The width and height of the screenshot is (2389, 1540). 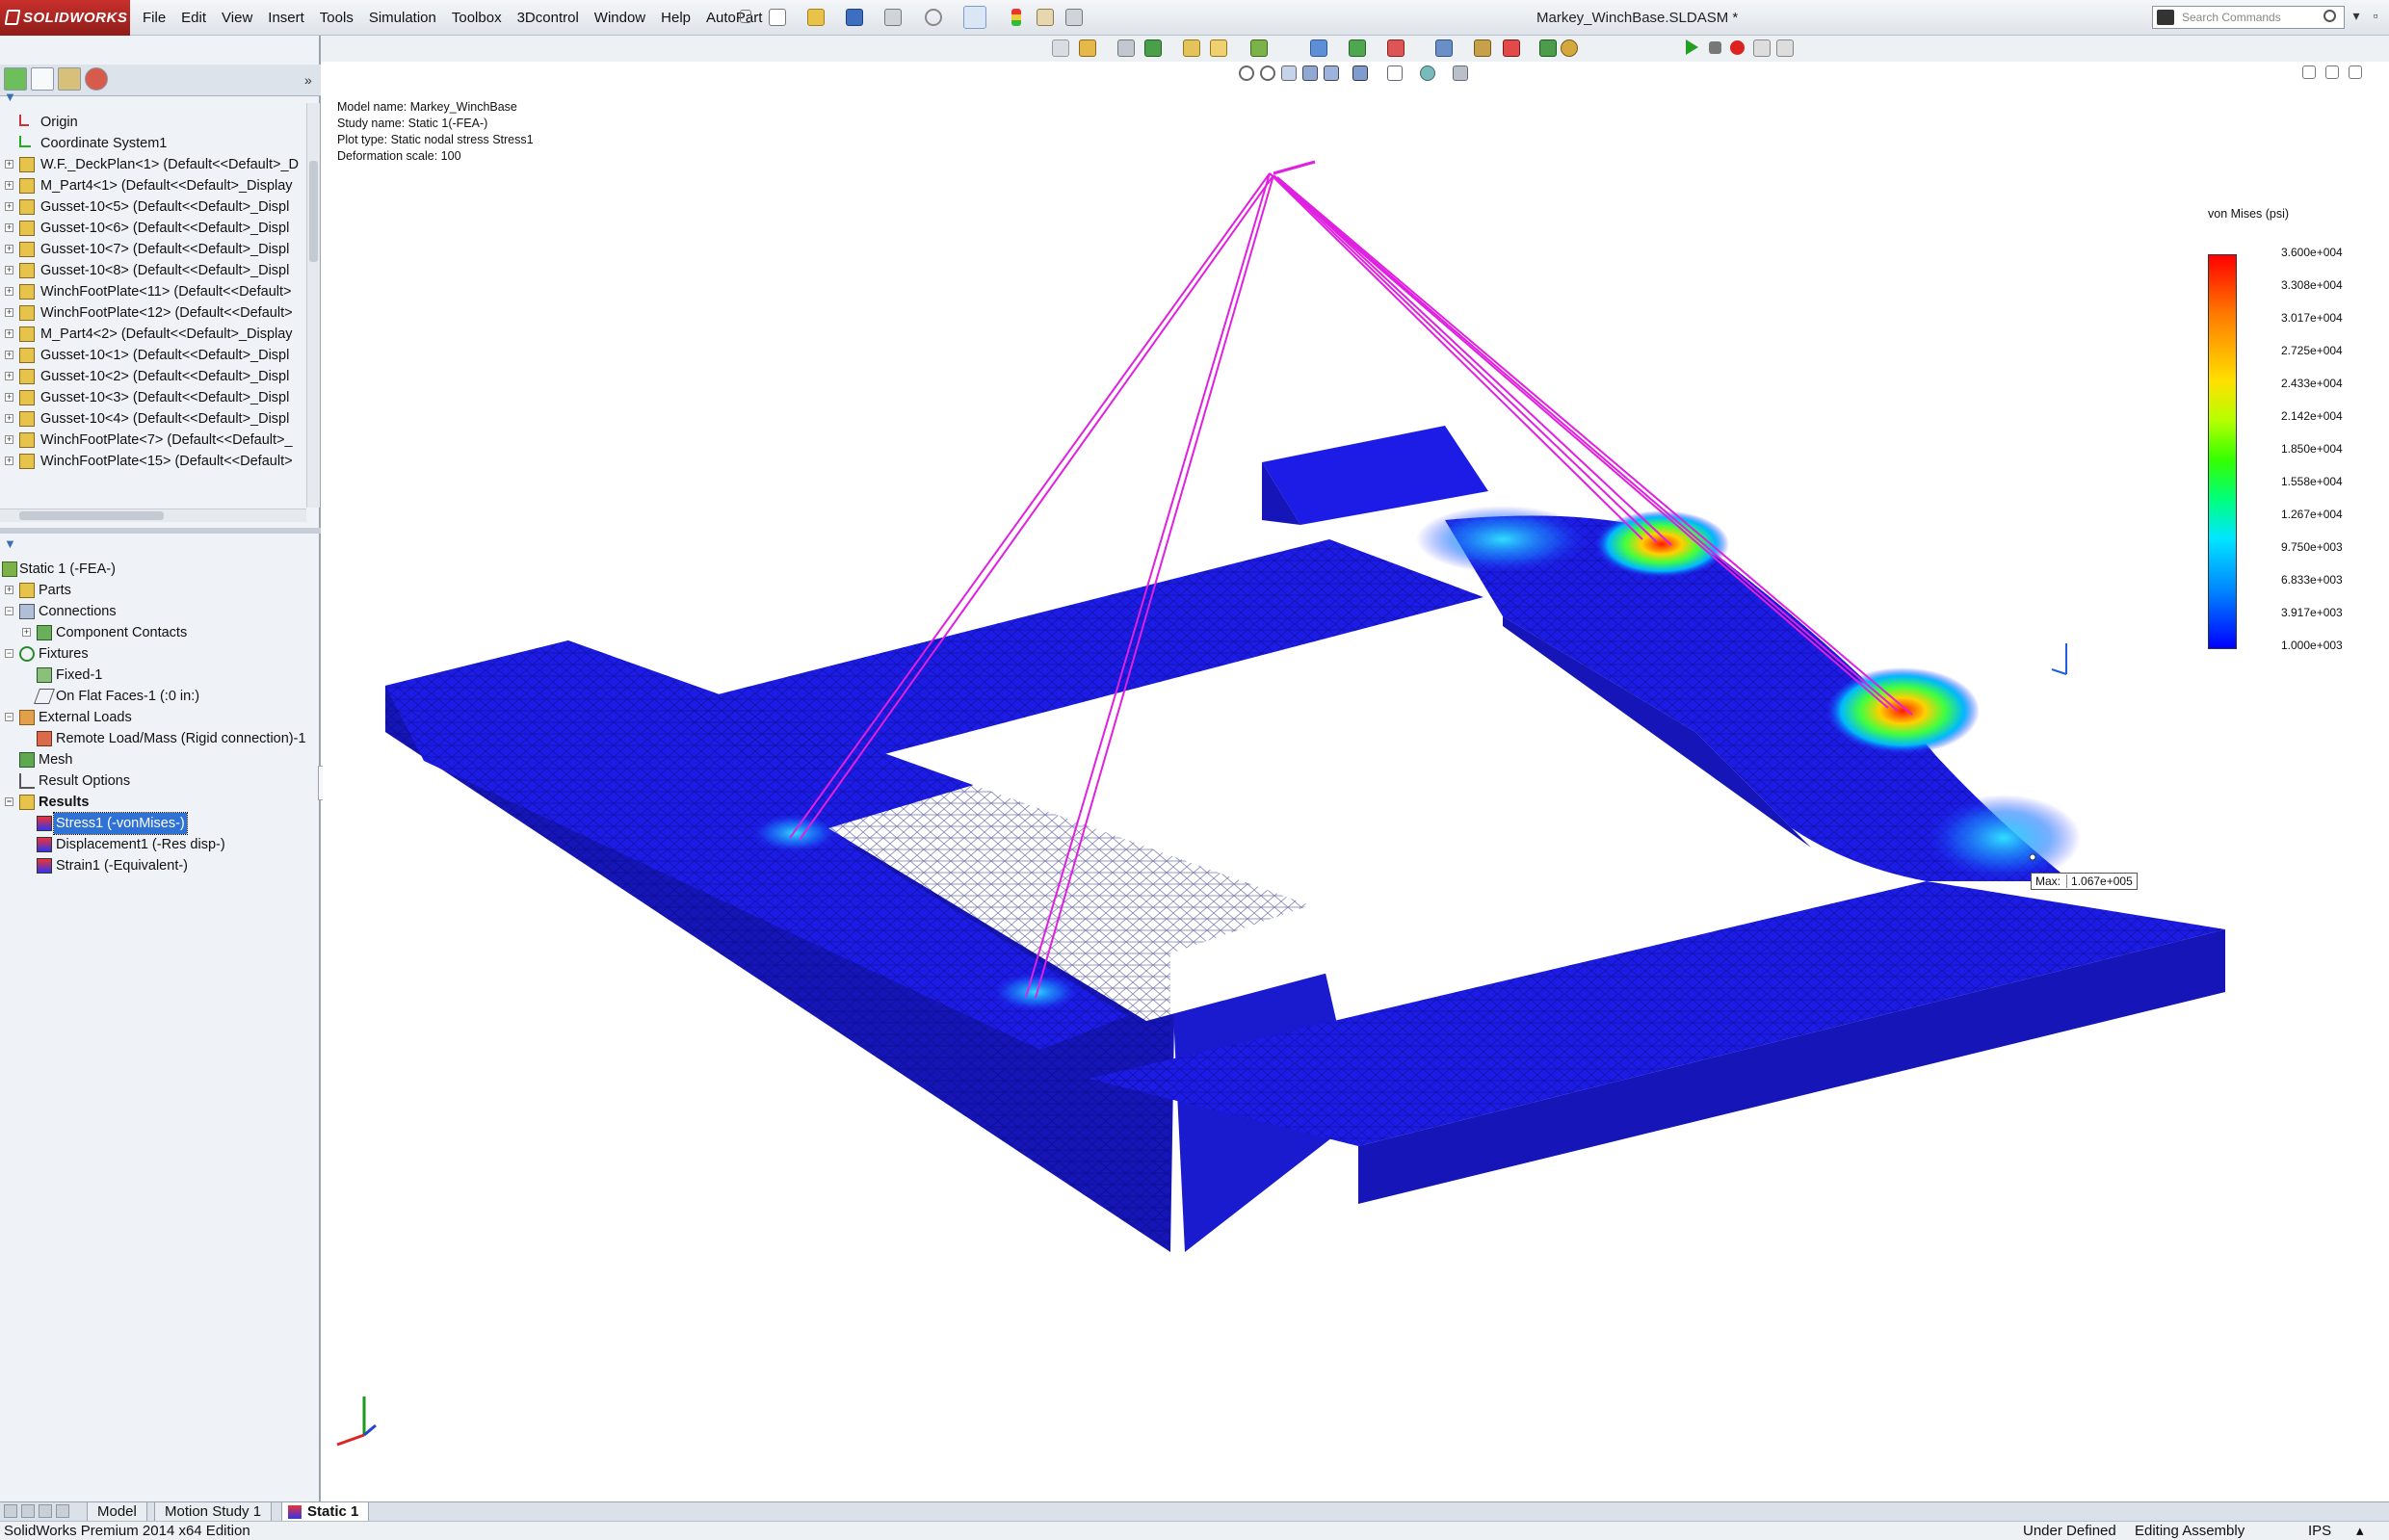 I want to click on hide-show-items-icon, so click(x=1395, y=73).